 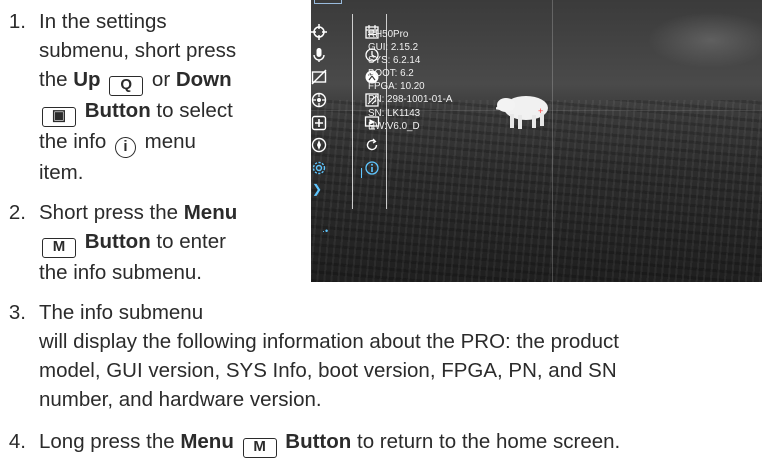 I want to click on step-line: The info submenu, so click(x=121, y=312).